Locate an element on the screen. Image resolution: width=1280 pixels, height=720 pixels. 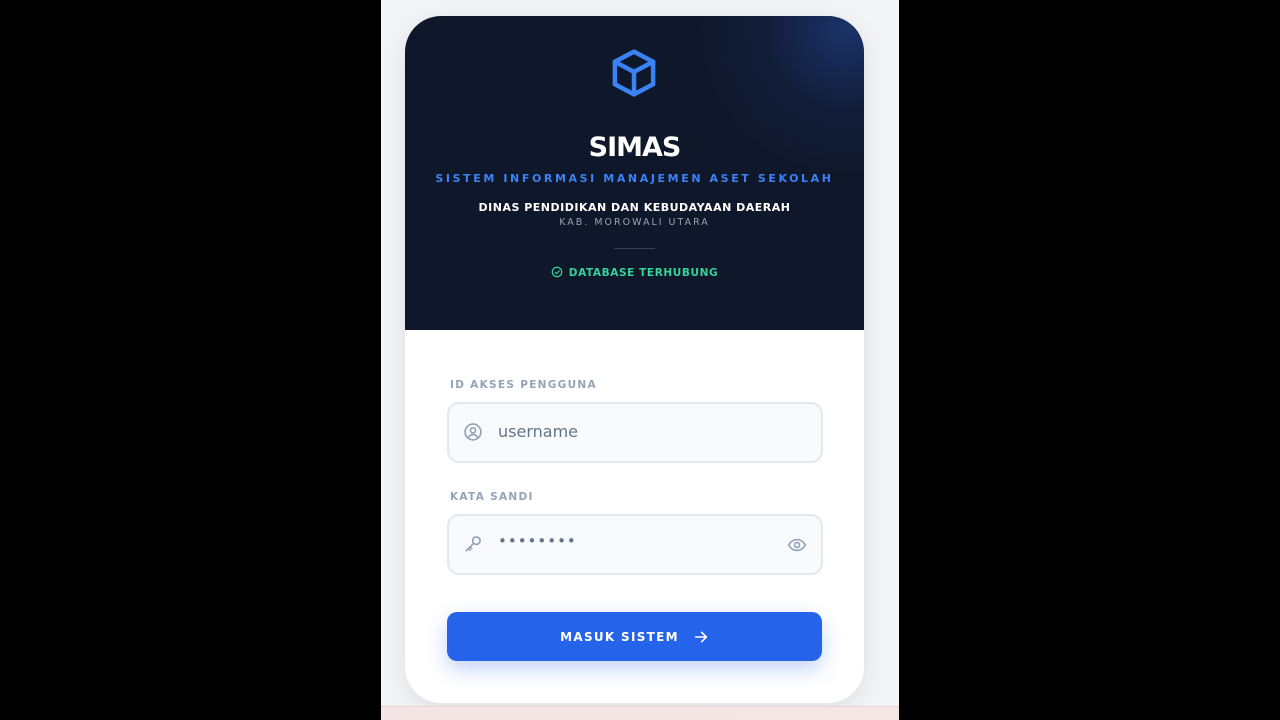
login-submit-button: MASUK SISTEM is located at coordinates (634, 636).